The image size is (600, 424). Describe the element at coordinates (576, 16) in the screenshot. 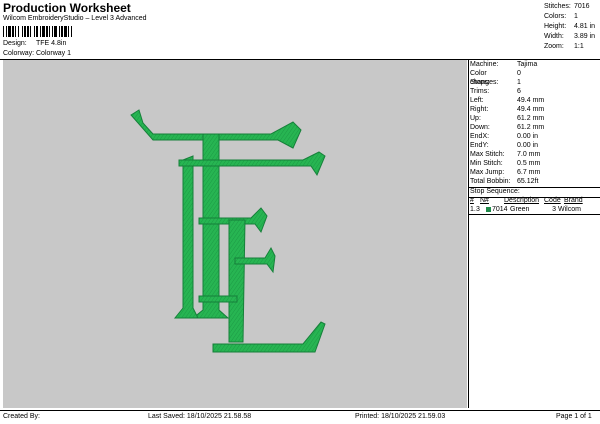

I see `stat-value: 1` at that location.